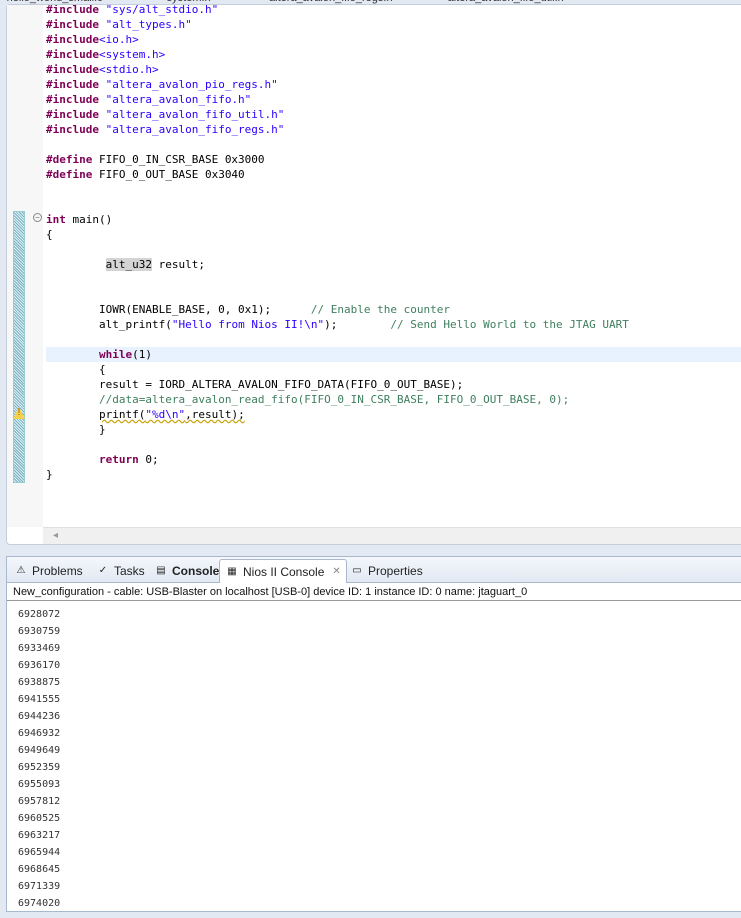 Image resolution: width=741 pixels, height=918 pixels. I want to click on code-line: #include "sys/alt_stdio.h", so click(393, 11).